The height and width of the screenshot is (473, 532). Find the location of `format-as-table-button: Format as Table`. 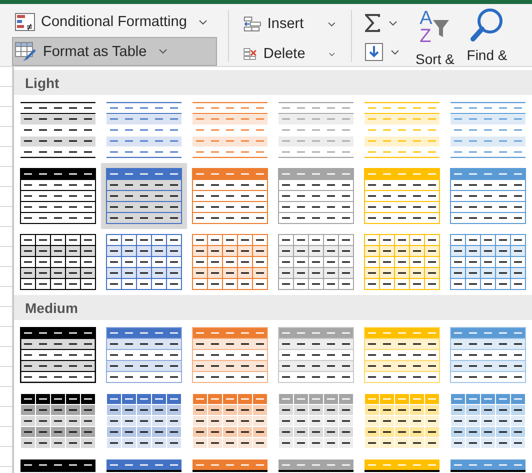

format-as-table-button: Format as Table is located at coordinates (114, 51).